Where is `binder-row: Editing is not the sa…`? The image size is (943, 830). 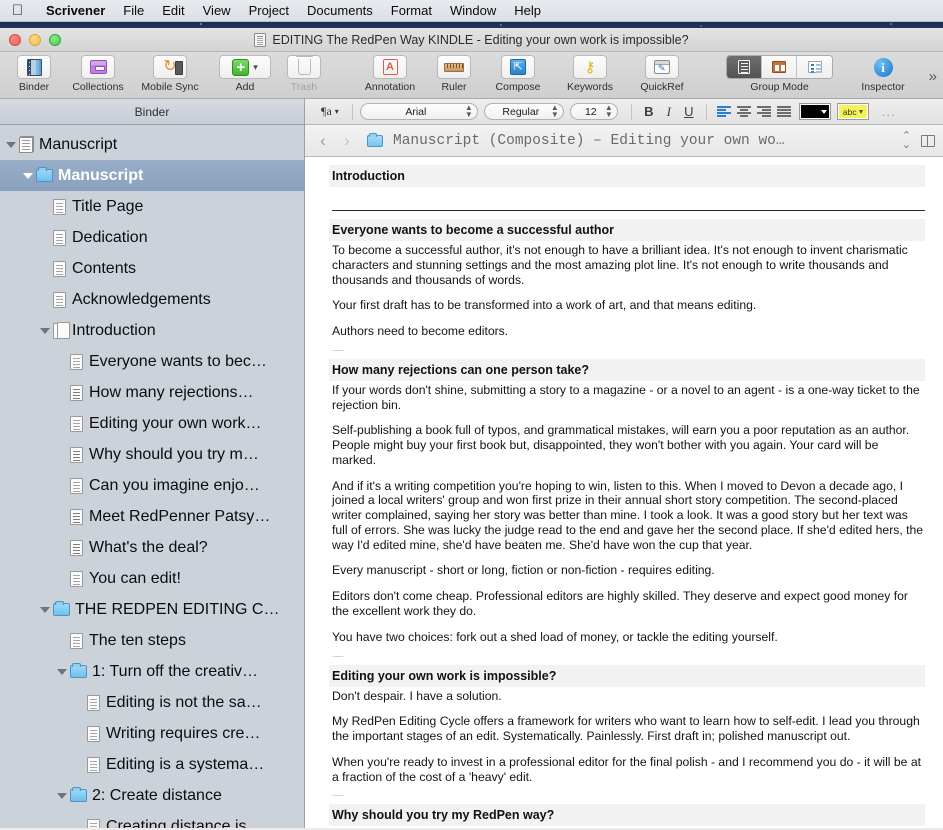 binder-row: Editing is not the sa… is located at coordinates (152, 702).